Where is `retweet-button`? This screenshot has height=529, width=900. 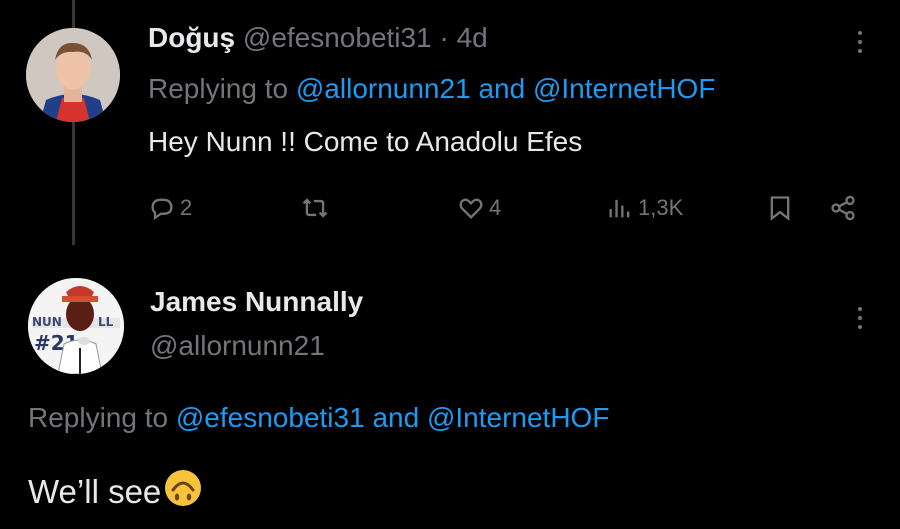 retweet-button is located at coordinates (317, 208).